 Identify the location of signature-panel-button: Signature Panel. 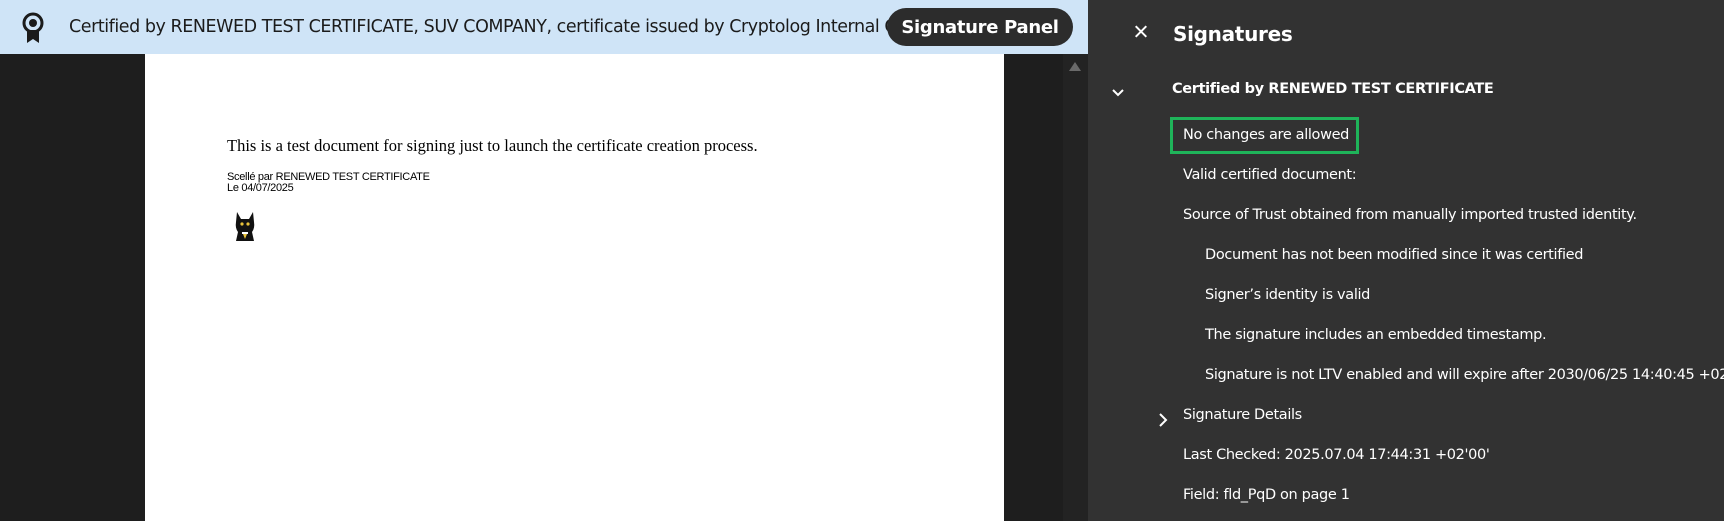
(980, 27).